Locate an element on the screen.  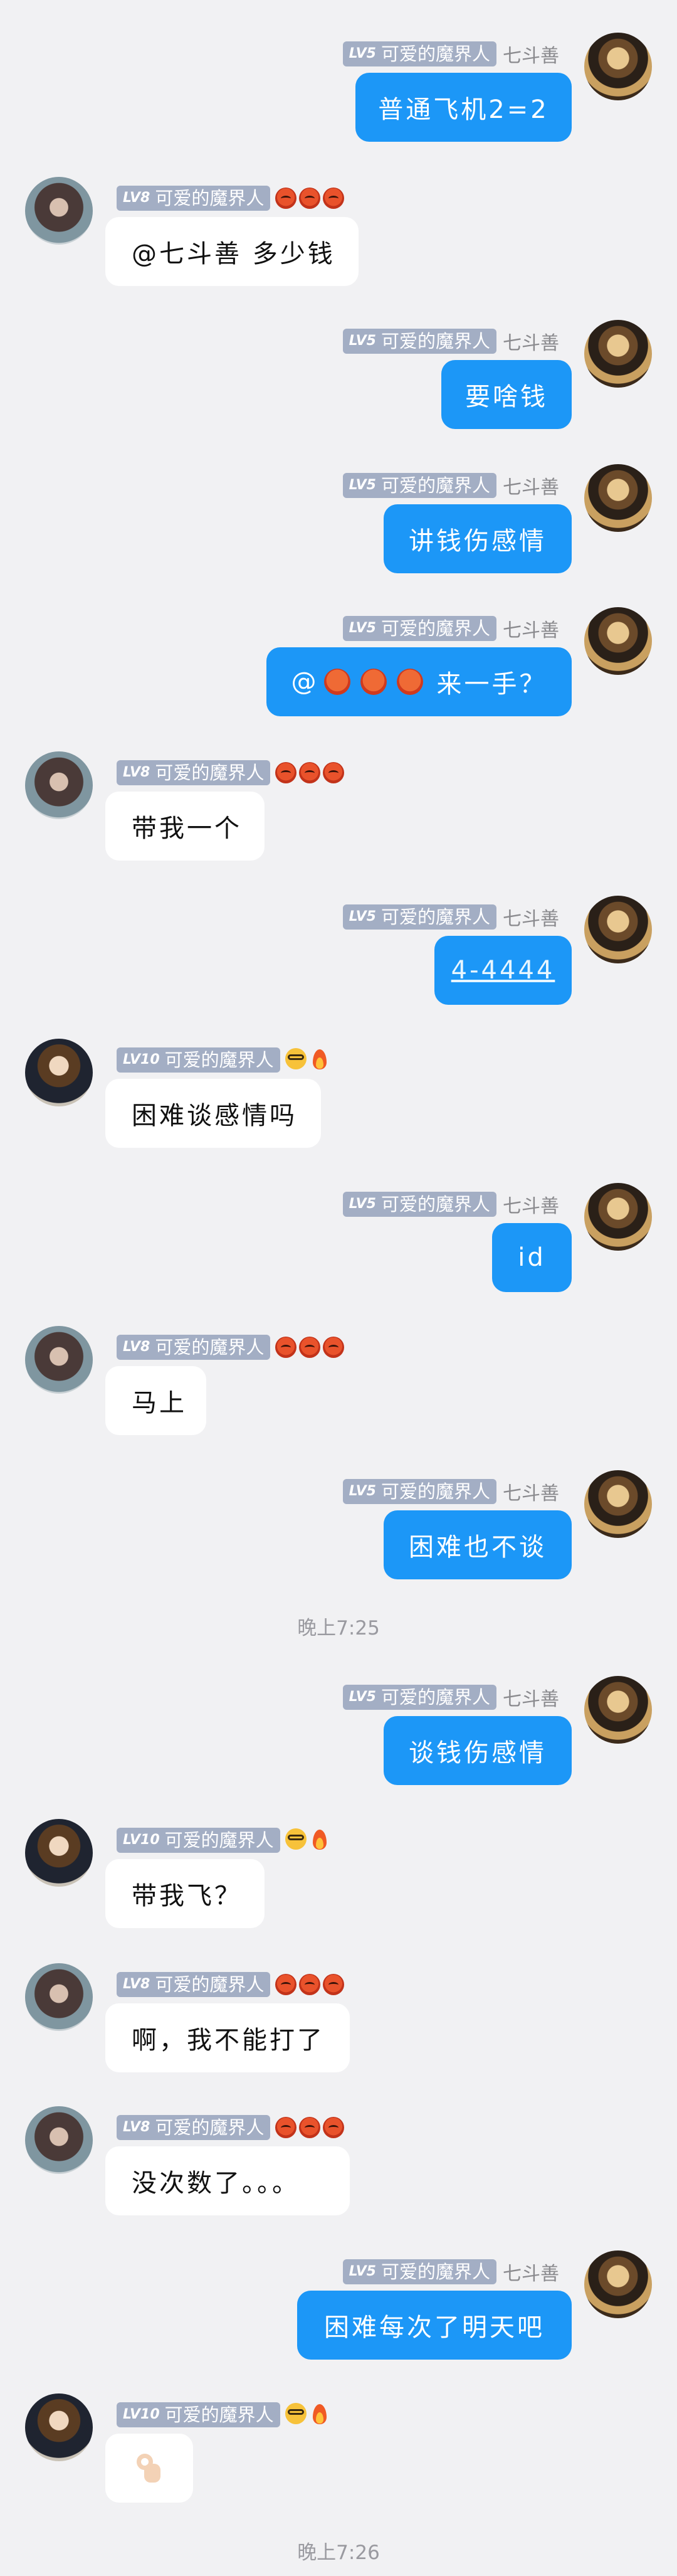
message-bubble: 带我飞？ is located at coordinates (185, 1893).